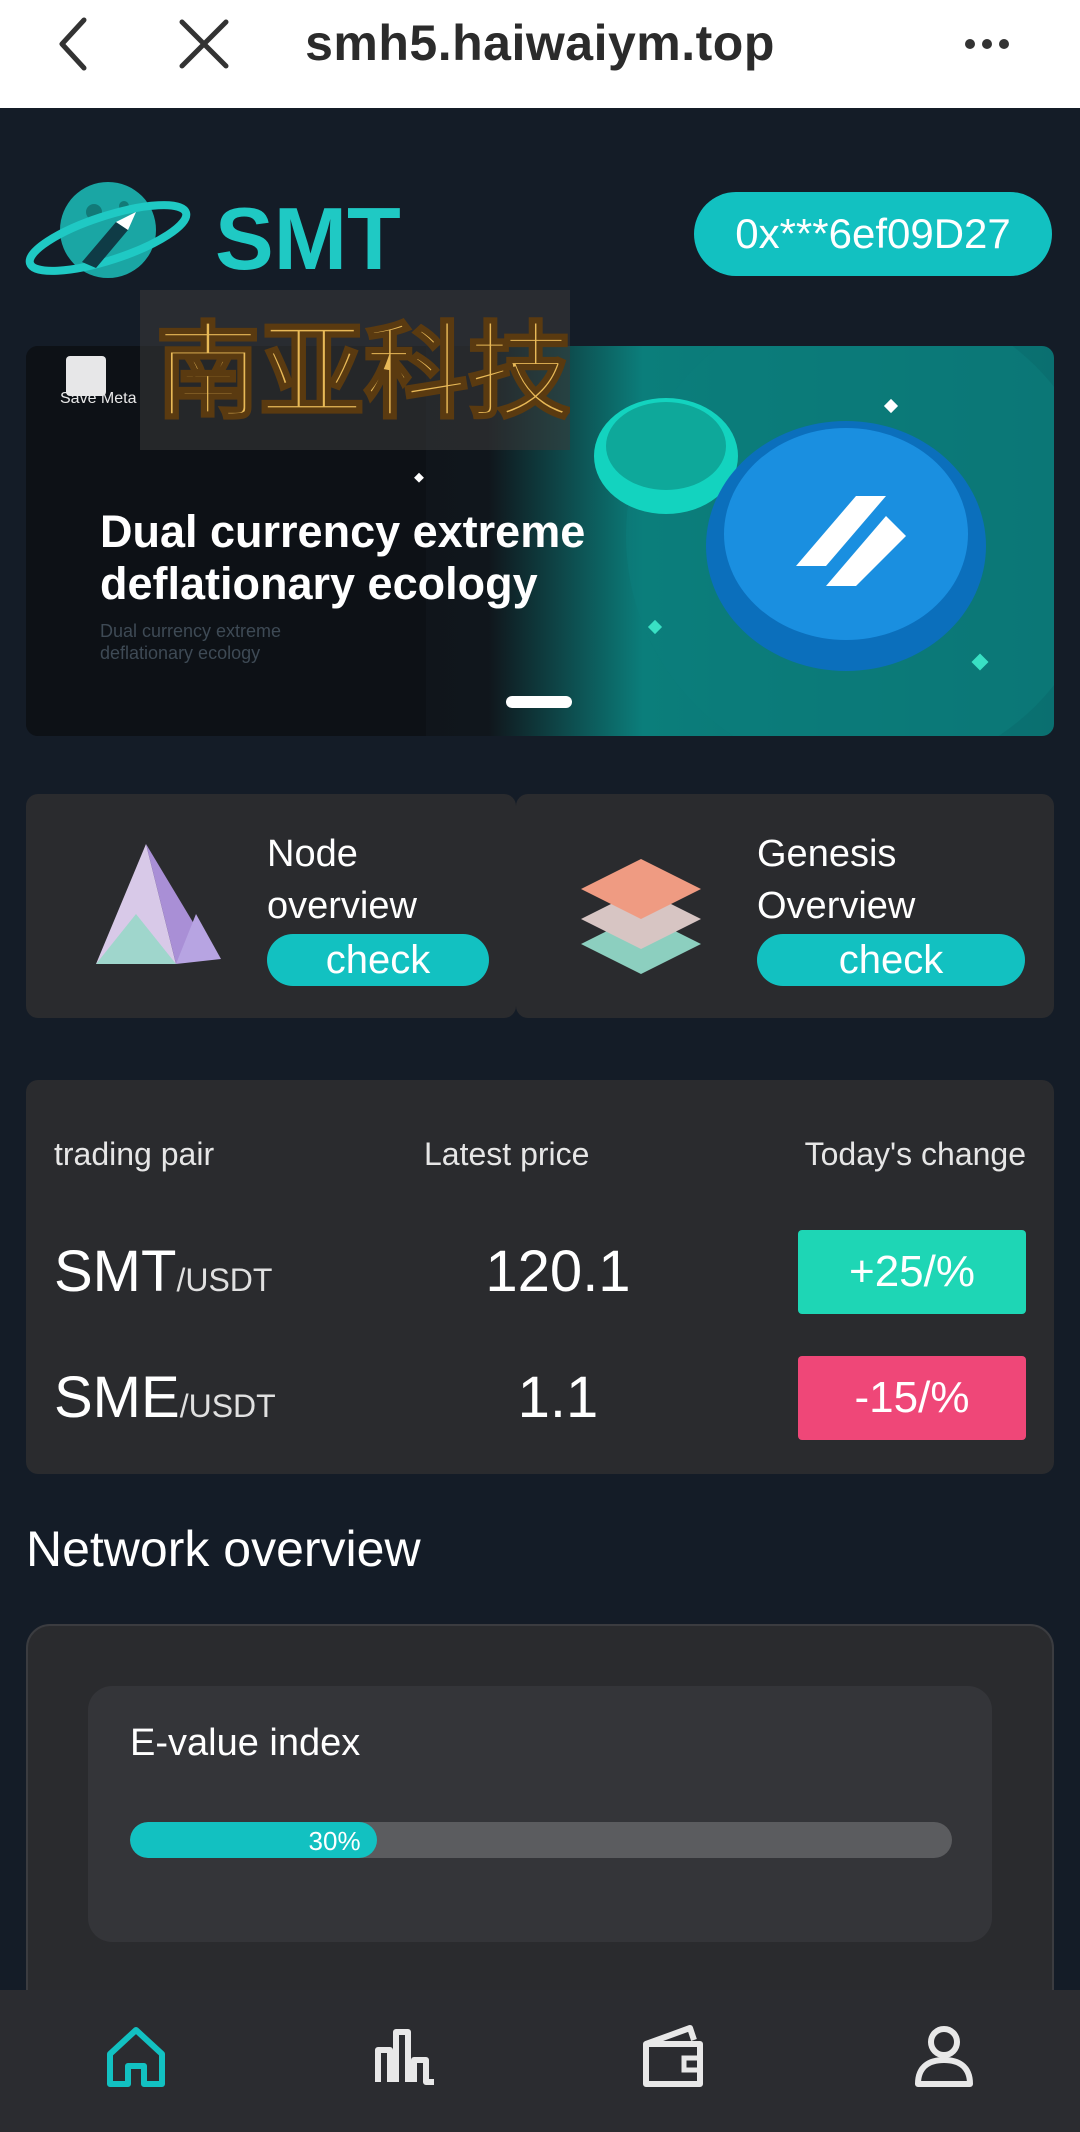  I want to click on header-latest-price: Latest price, so click(507, 1154).